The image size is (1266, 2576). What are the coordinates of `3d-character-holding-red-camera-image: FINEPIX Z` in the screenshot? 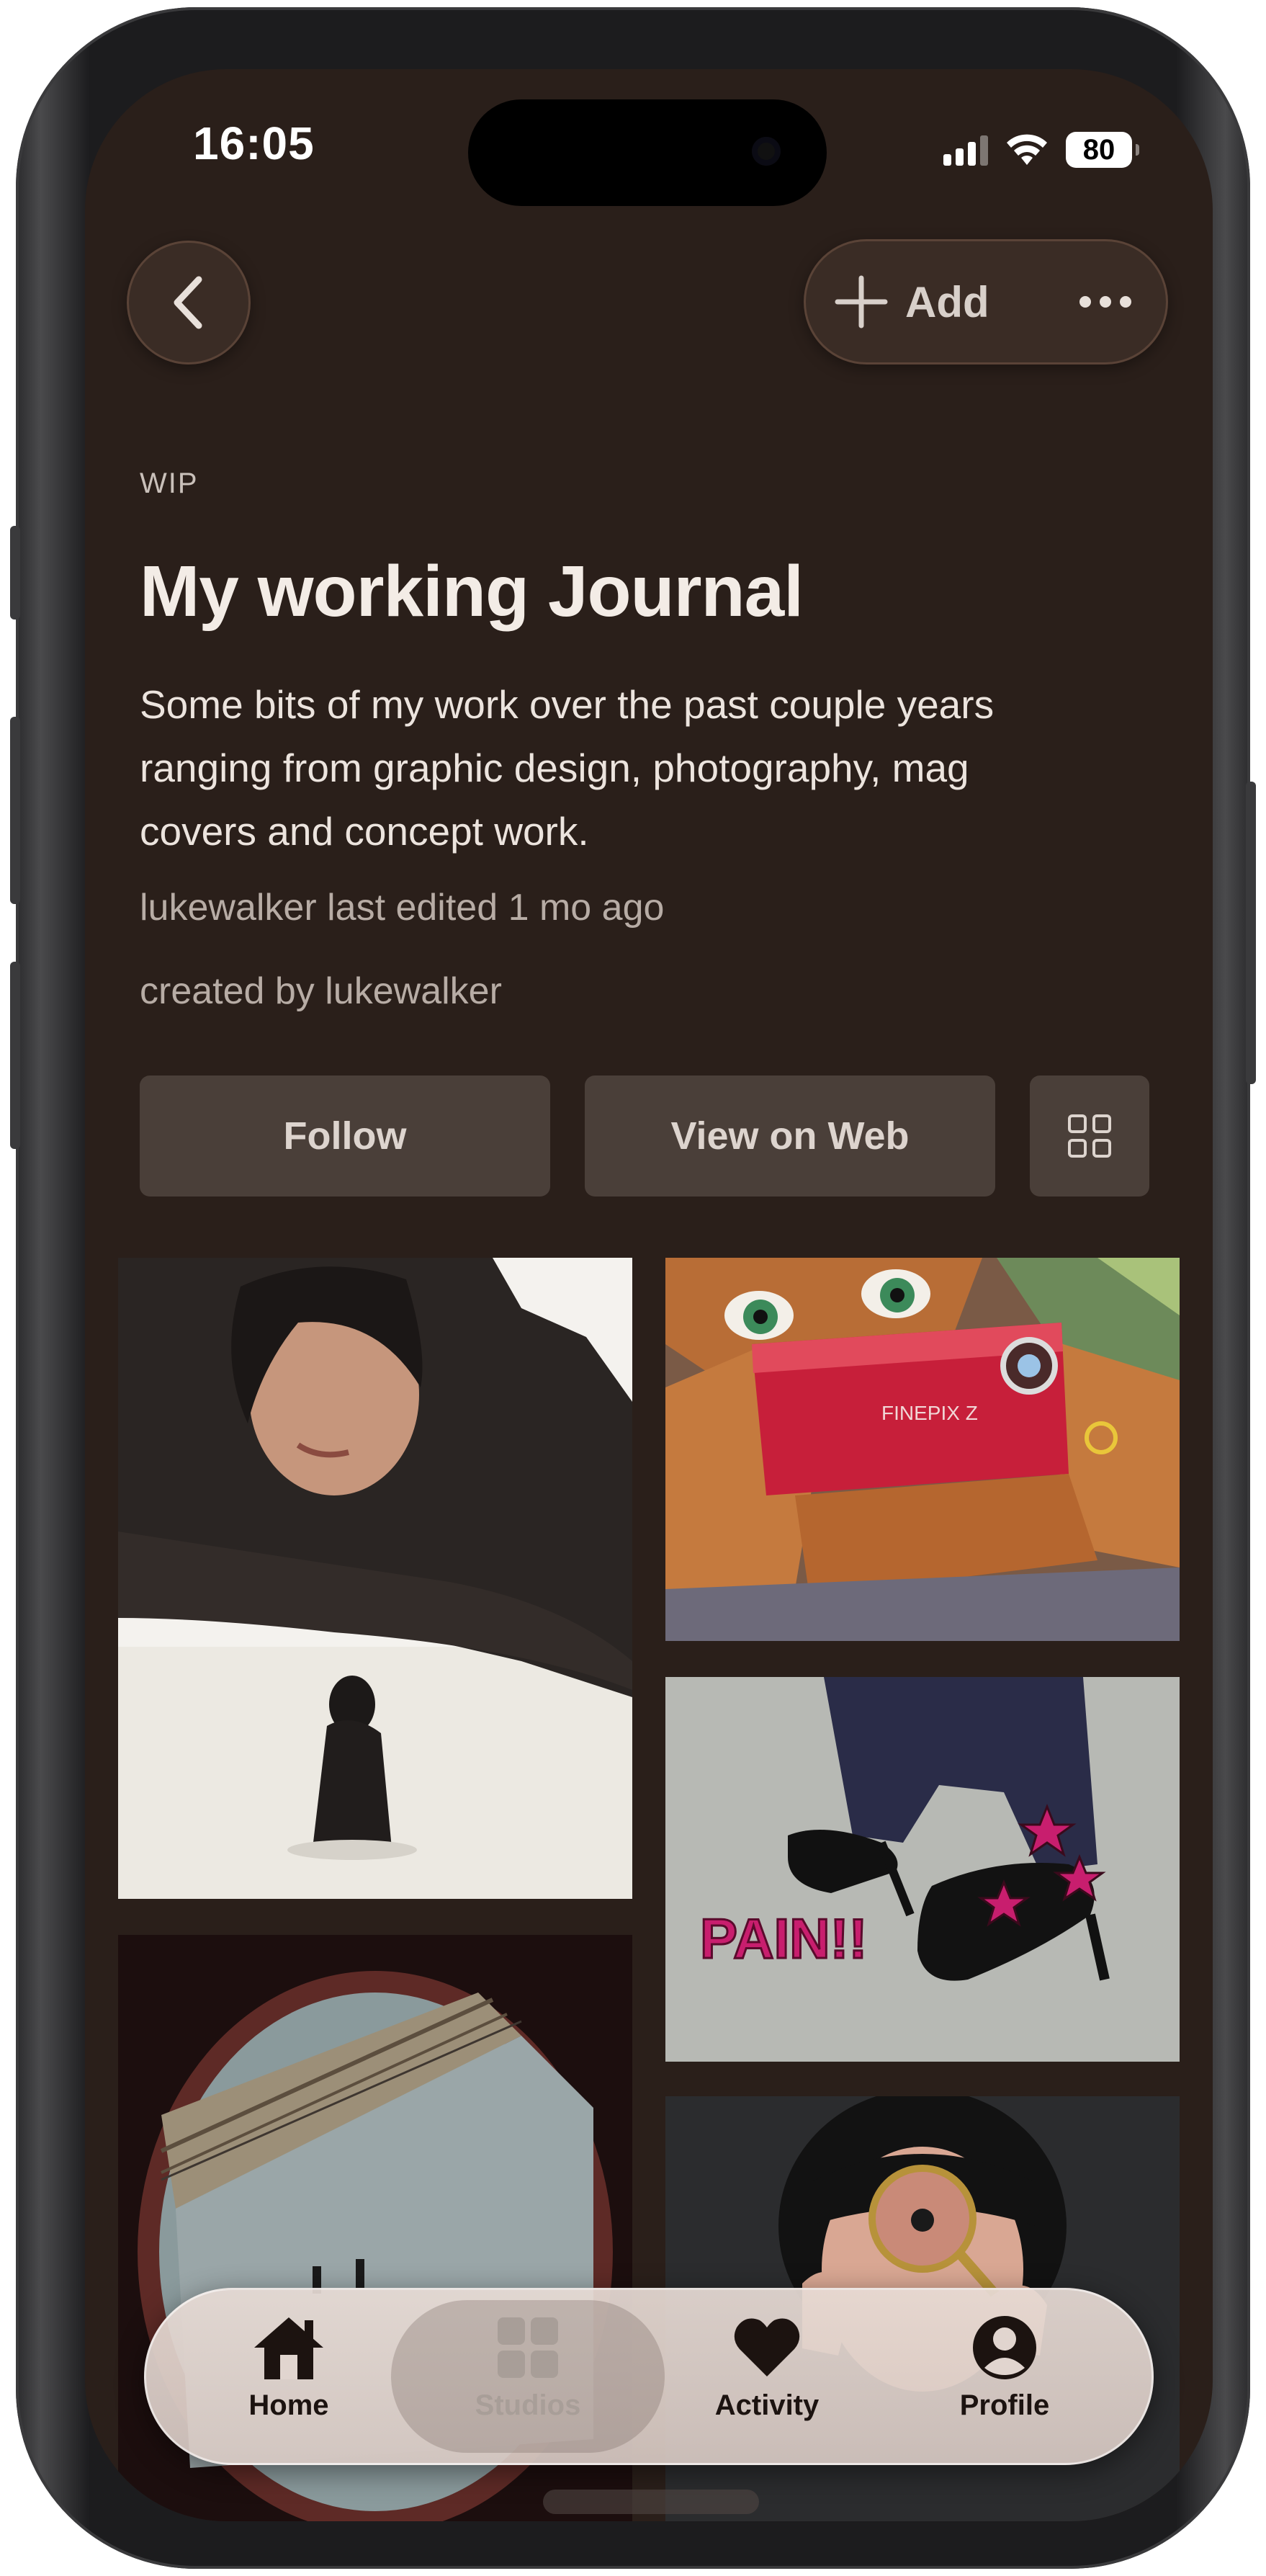 It's located at (922, 1449).